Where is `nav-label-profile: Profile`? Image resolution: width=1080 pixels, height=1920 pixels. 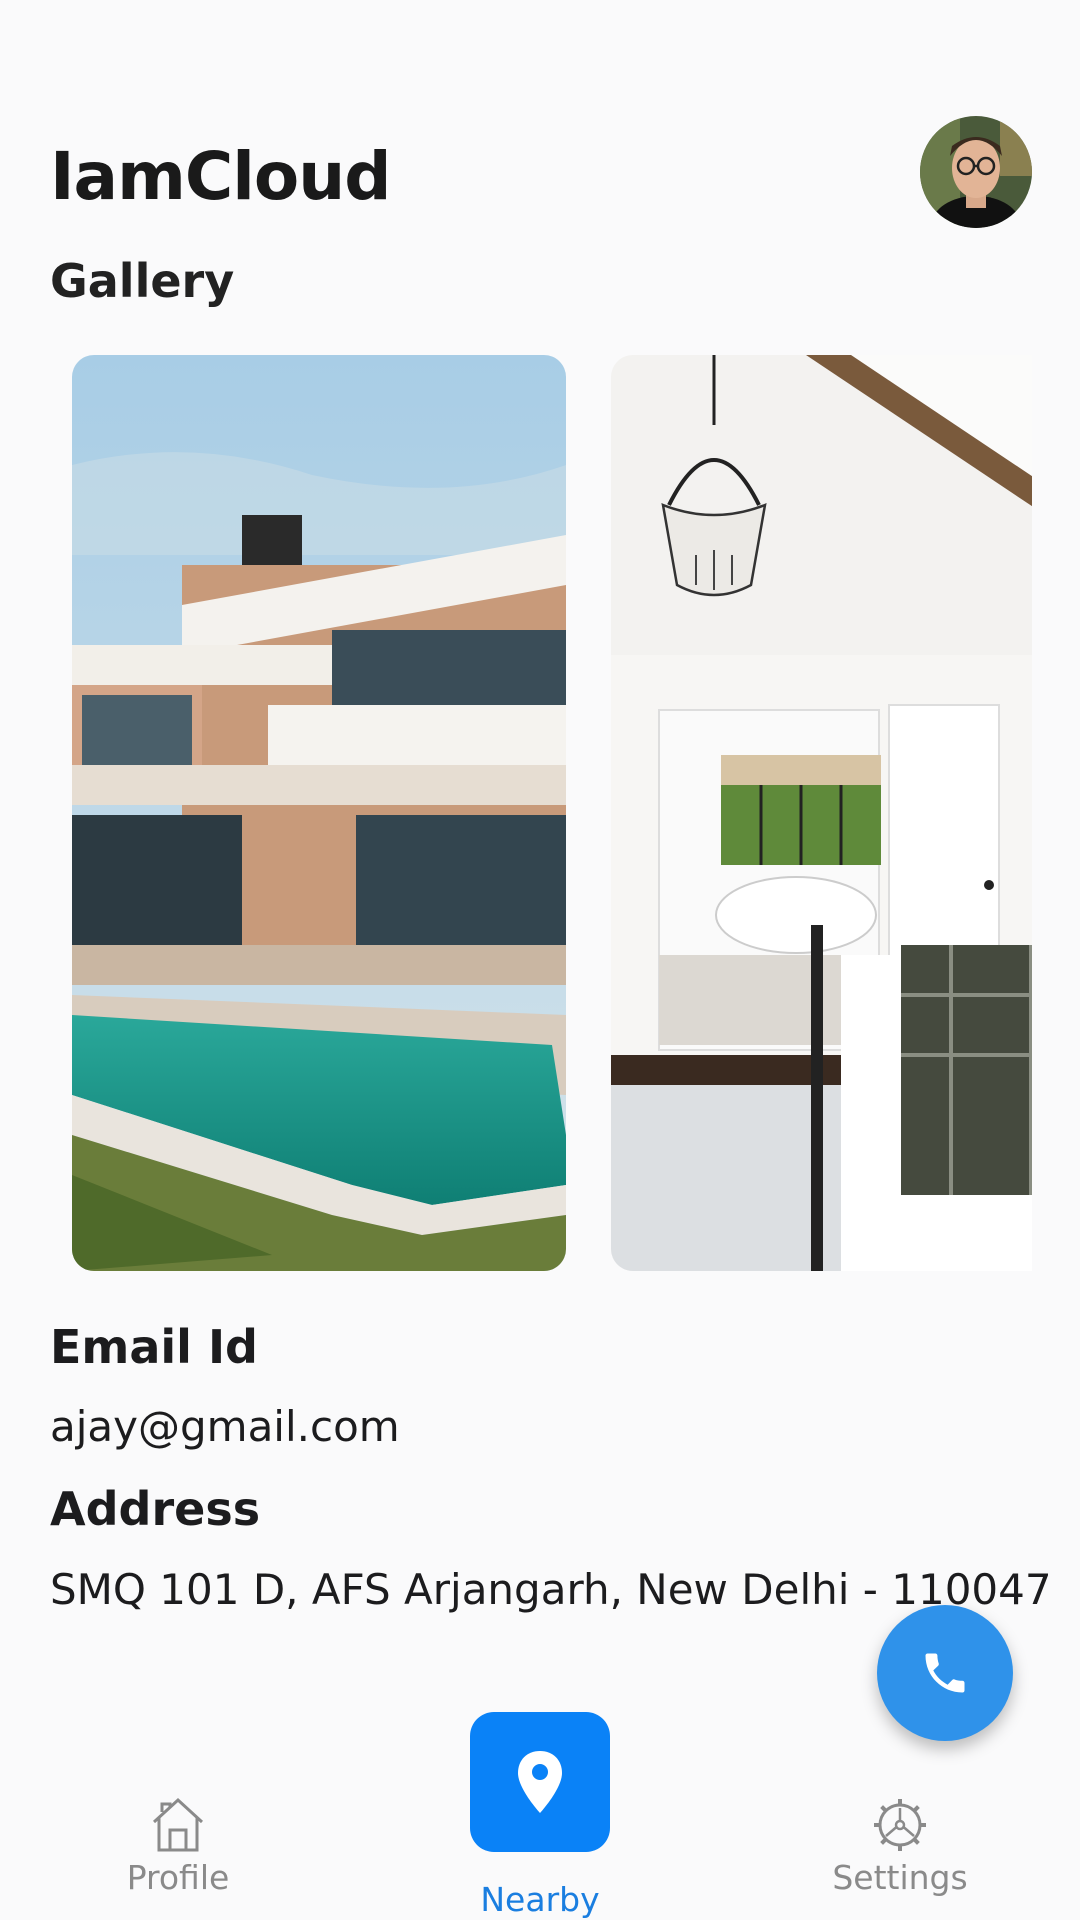
nav-label-profile: Profile is located at coordinates (178, 1877).